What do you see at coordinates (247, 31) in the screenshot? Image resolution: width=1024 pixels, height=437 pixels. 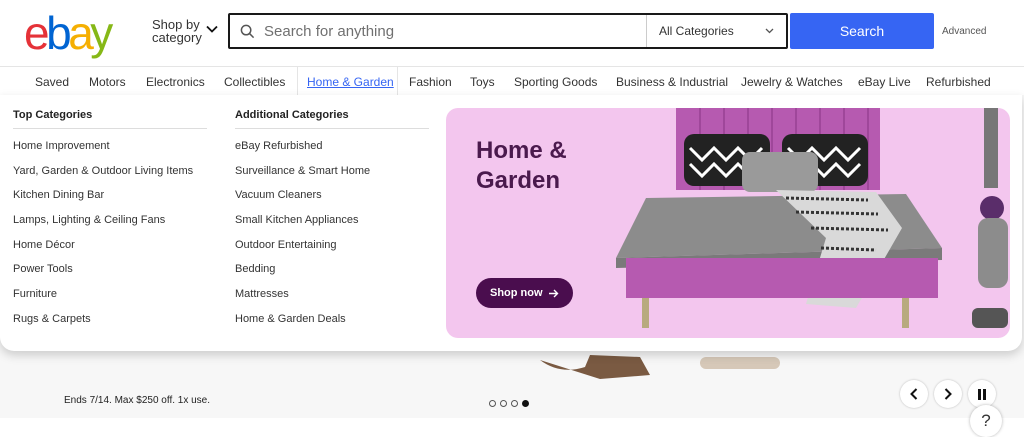 I see `search-icon` at bounding box center [247, 31].